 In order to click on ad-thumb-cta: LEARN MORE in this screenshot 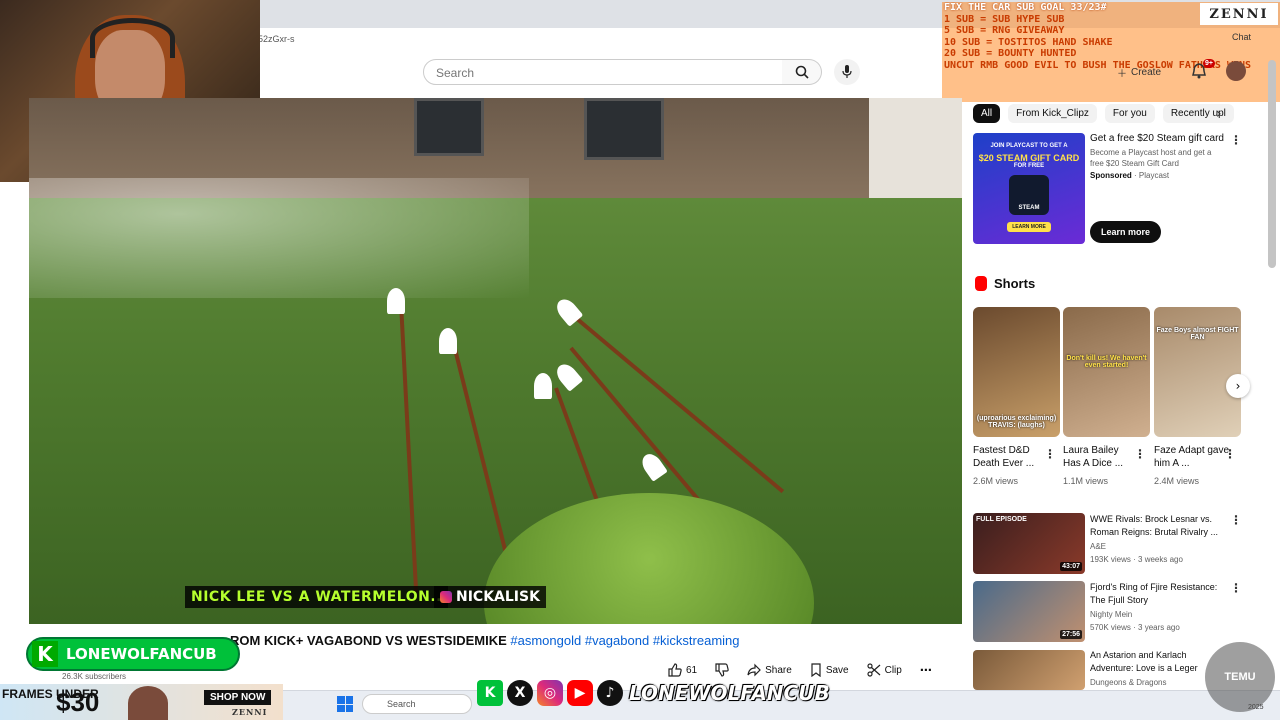, I will do `click(1029, 227)`.